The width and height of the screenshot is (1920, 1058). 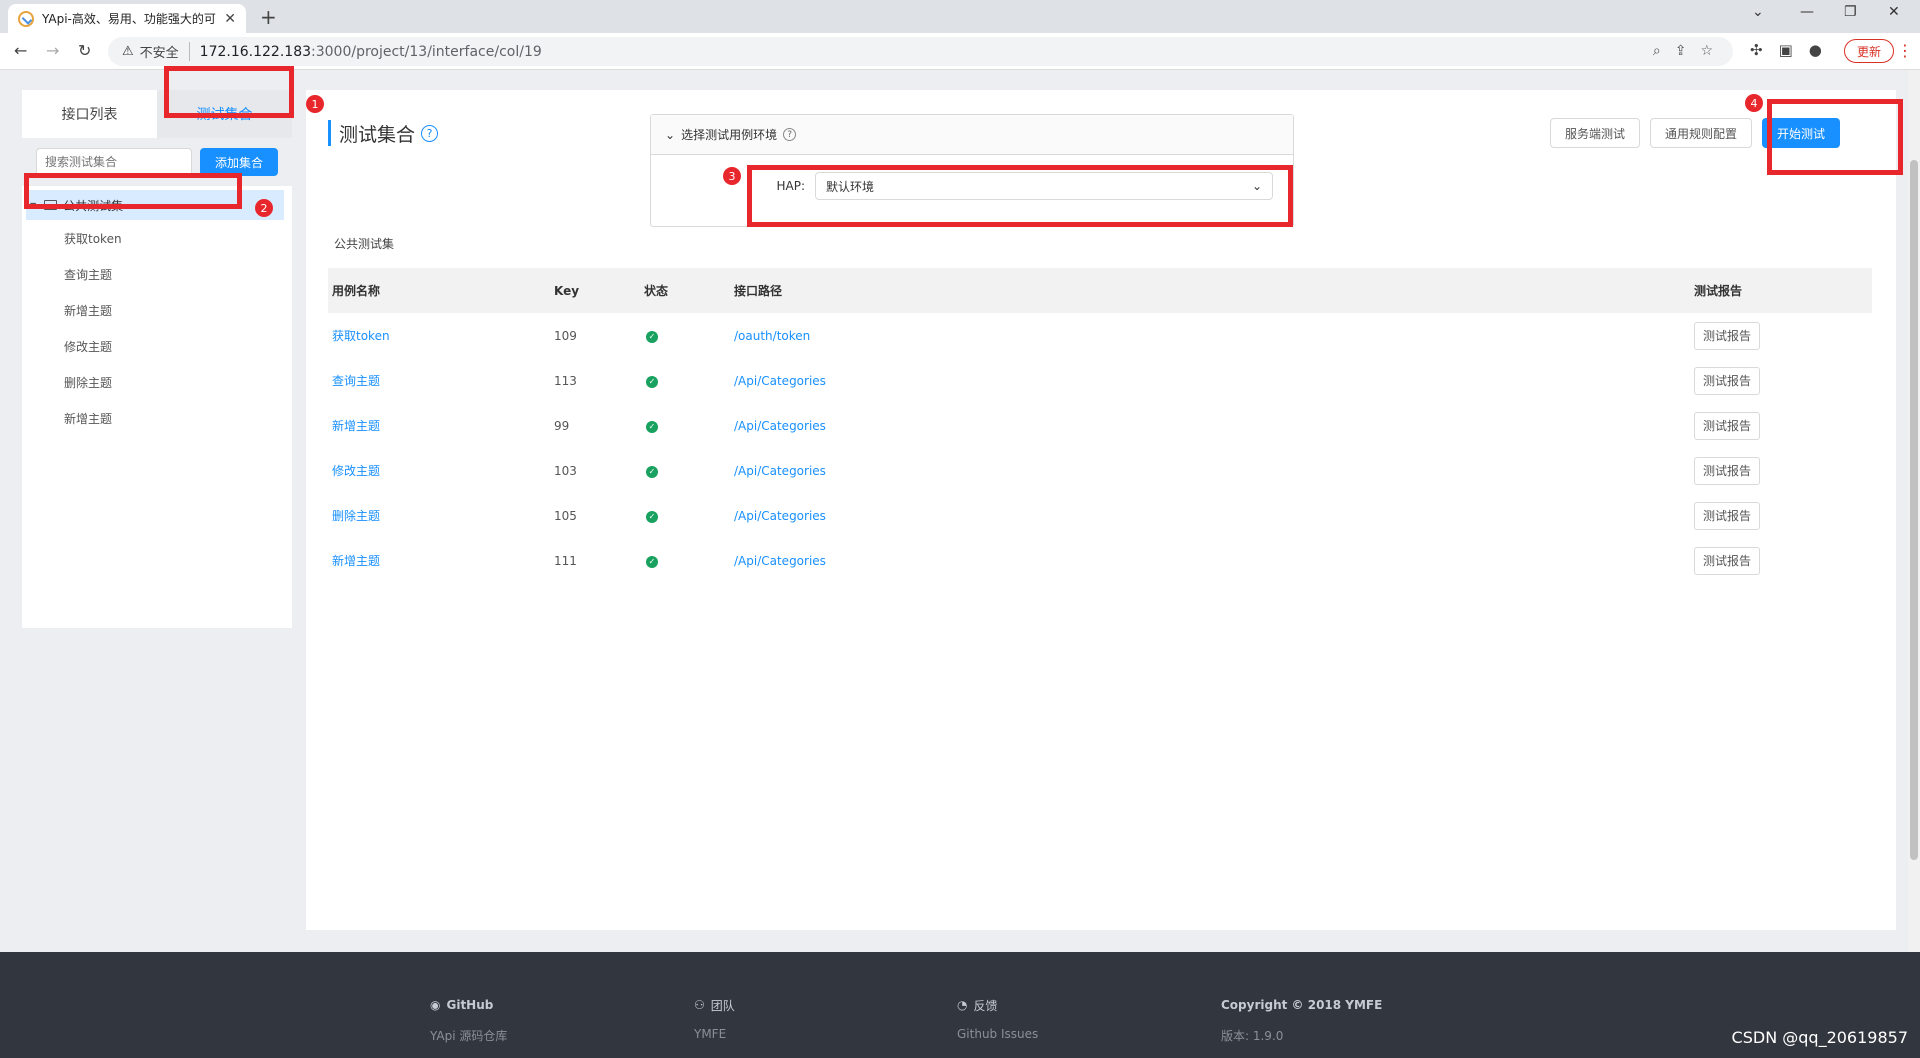 What do you see at coordinates (383, 133) in the screenshot?
I see `page-title: 测试集合 ?` at bounding box center [383, 133].